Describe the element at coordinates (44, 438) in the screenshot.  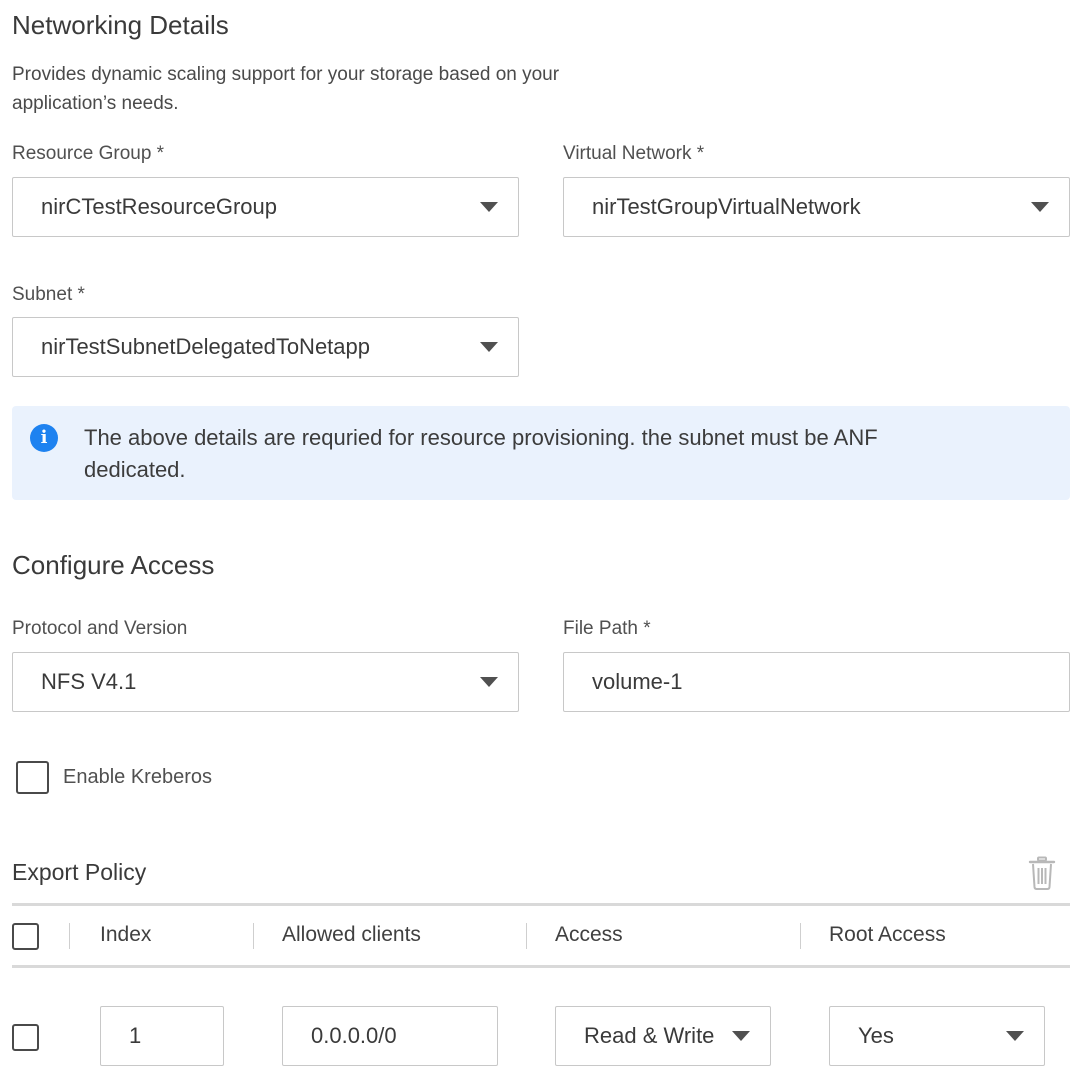
I see `info-icon: i` at that location.